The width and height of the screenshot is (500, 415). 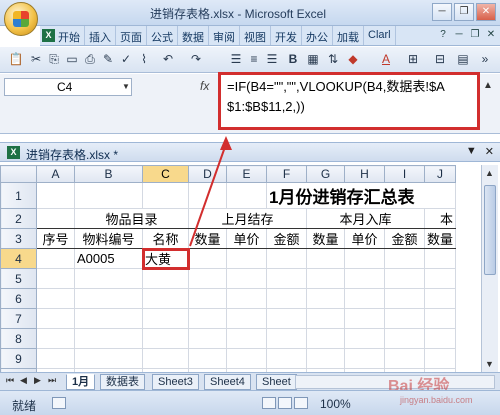 I want to click on sheet-tab-sheet4: Sheet4, so click(x=227, y=382).